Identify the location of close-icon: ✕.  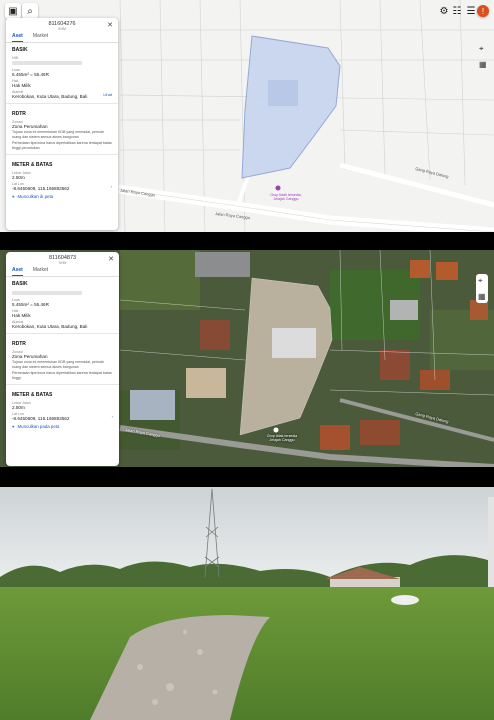
(110, 25).